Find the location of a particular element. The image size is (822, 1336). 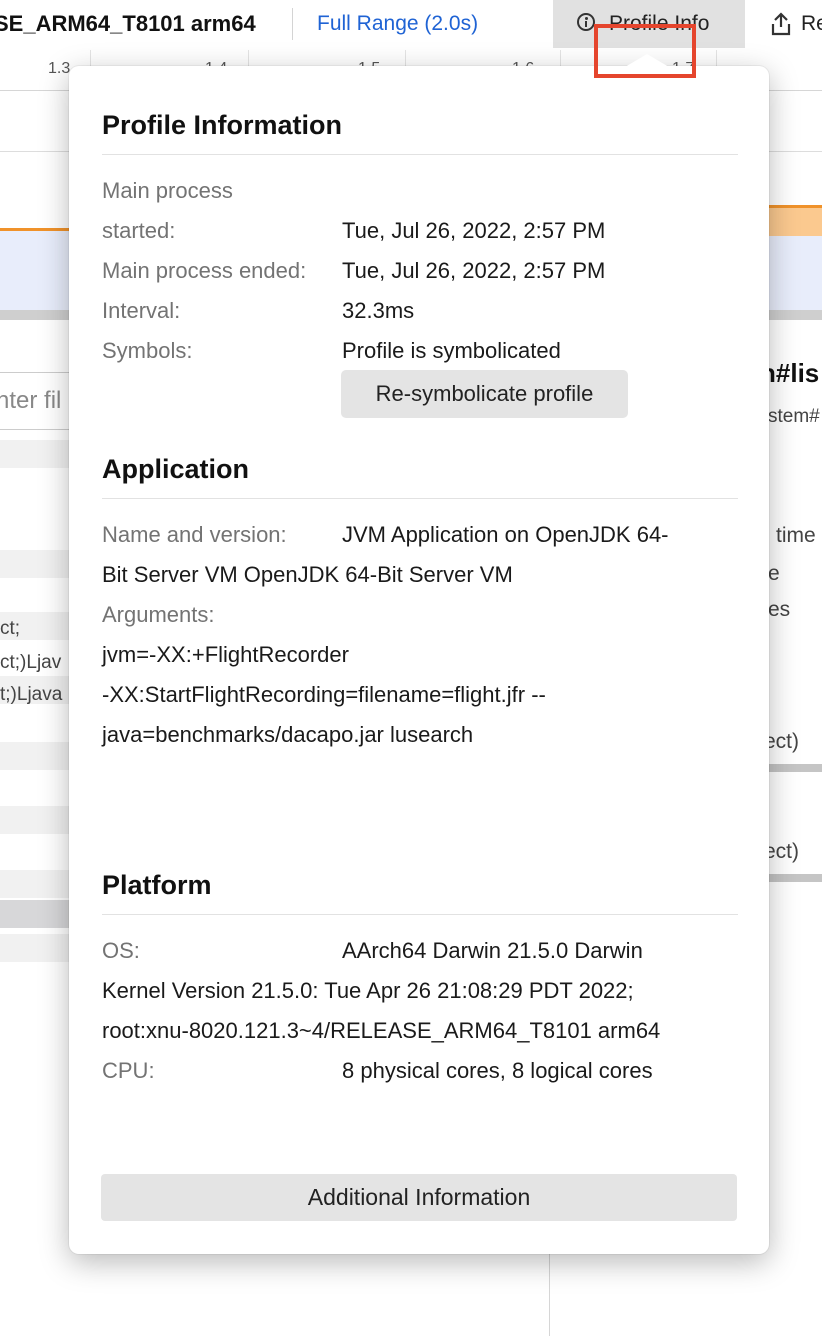

main-process-ended-label: Main process ended: is located at coordinates (204, 270).